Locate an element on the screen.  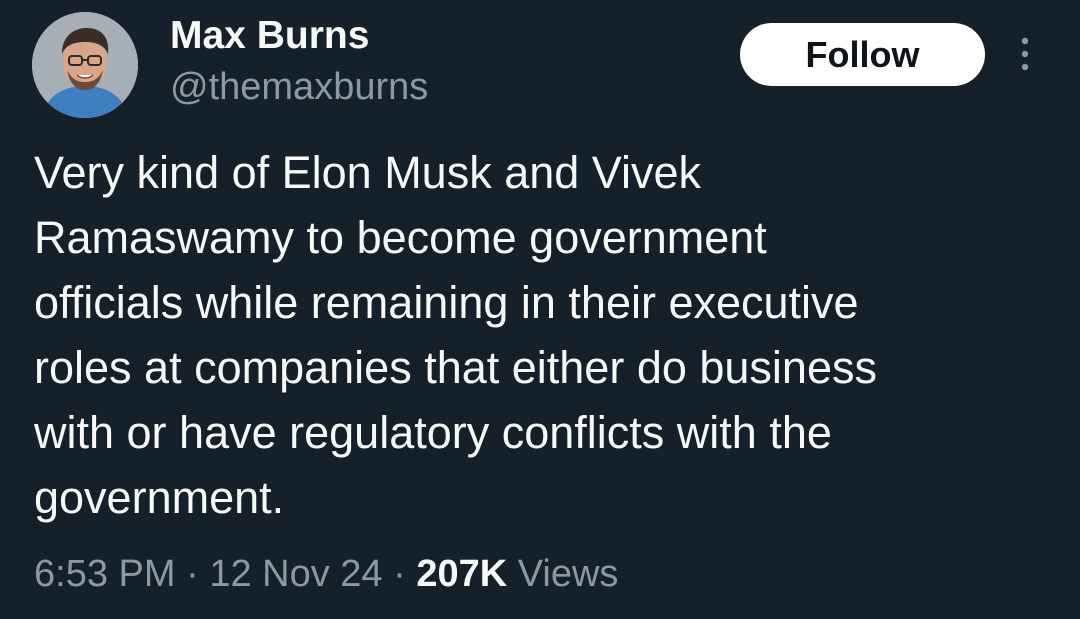
views-label: Views is located at coordinates (563, 574).